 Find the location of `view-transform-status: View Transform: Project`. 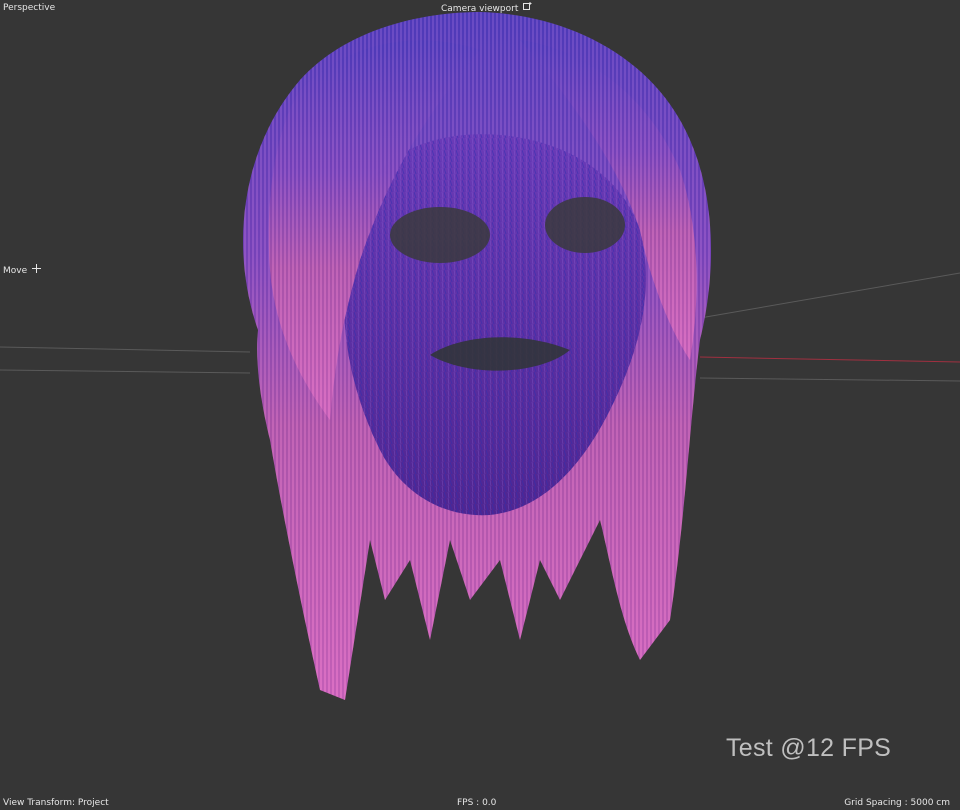

view-transform-status: View Transform: Project is located at coordinates (56, 803).